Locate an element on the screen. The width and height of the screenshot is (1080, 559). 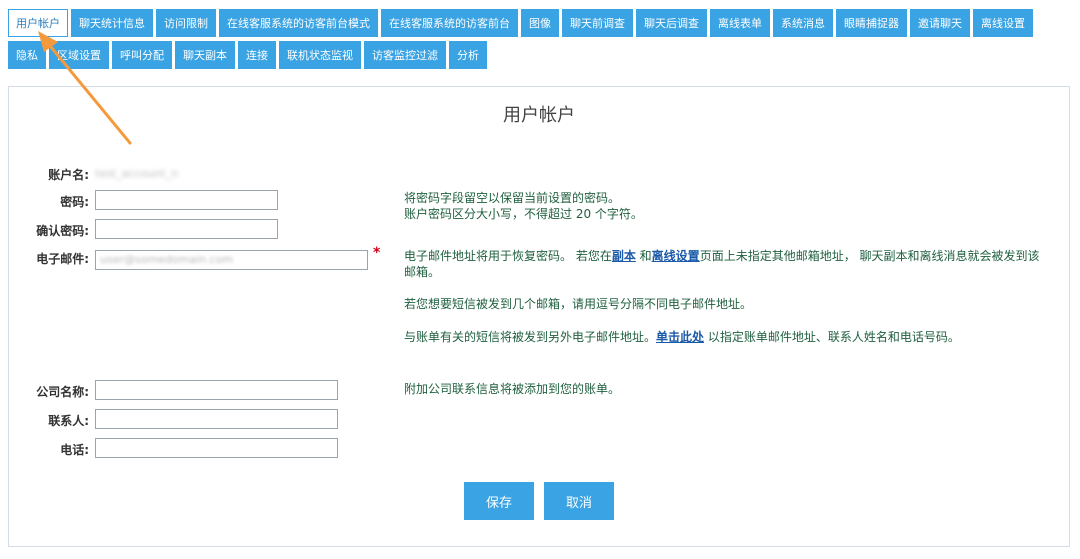
tab-9: 系统消息 is located at coordinates (803, 23).